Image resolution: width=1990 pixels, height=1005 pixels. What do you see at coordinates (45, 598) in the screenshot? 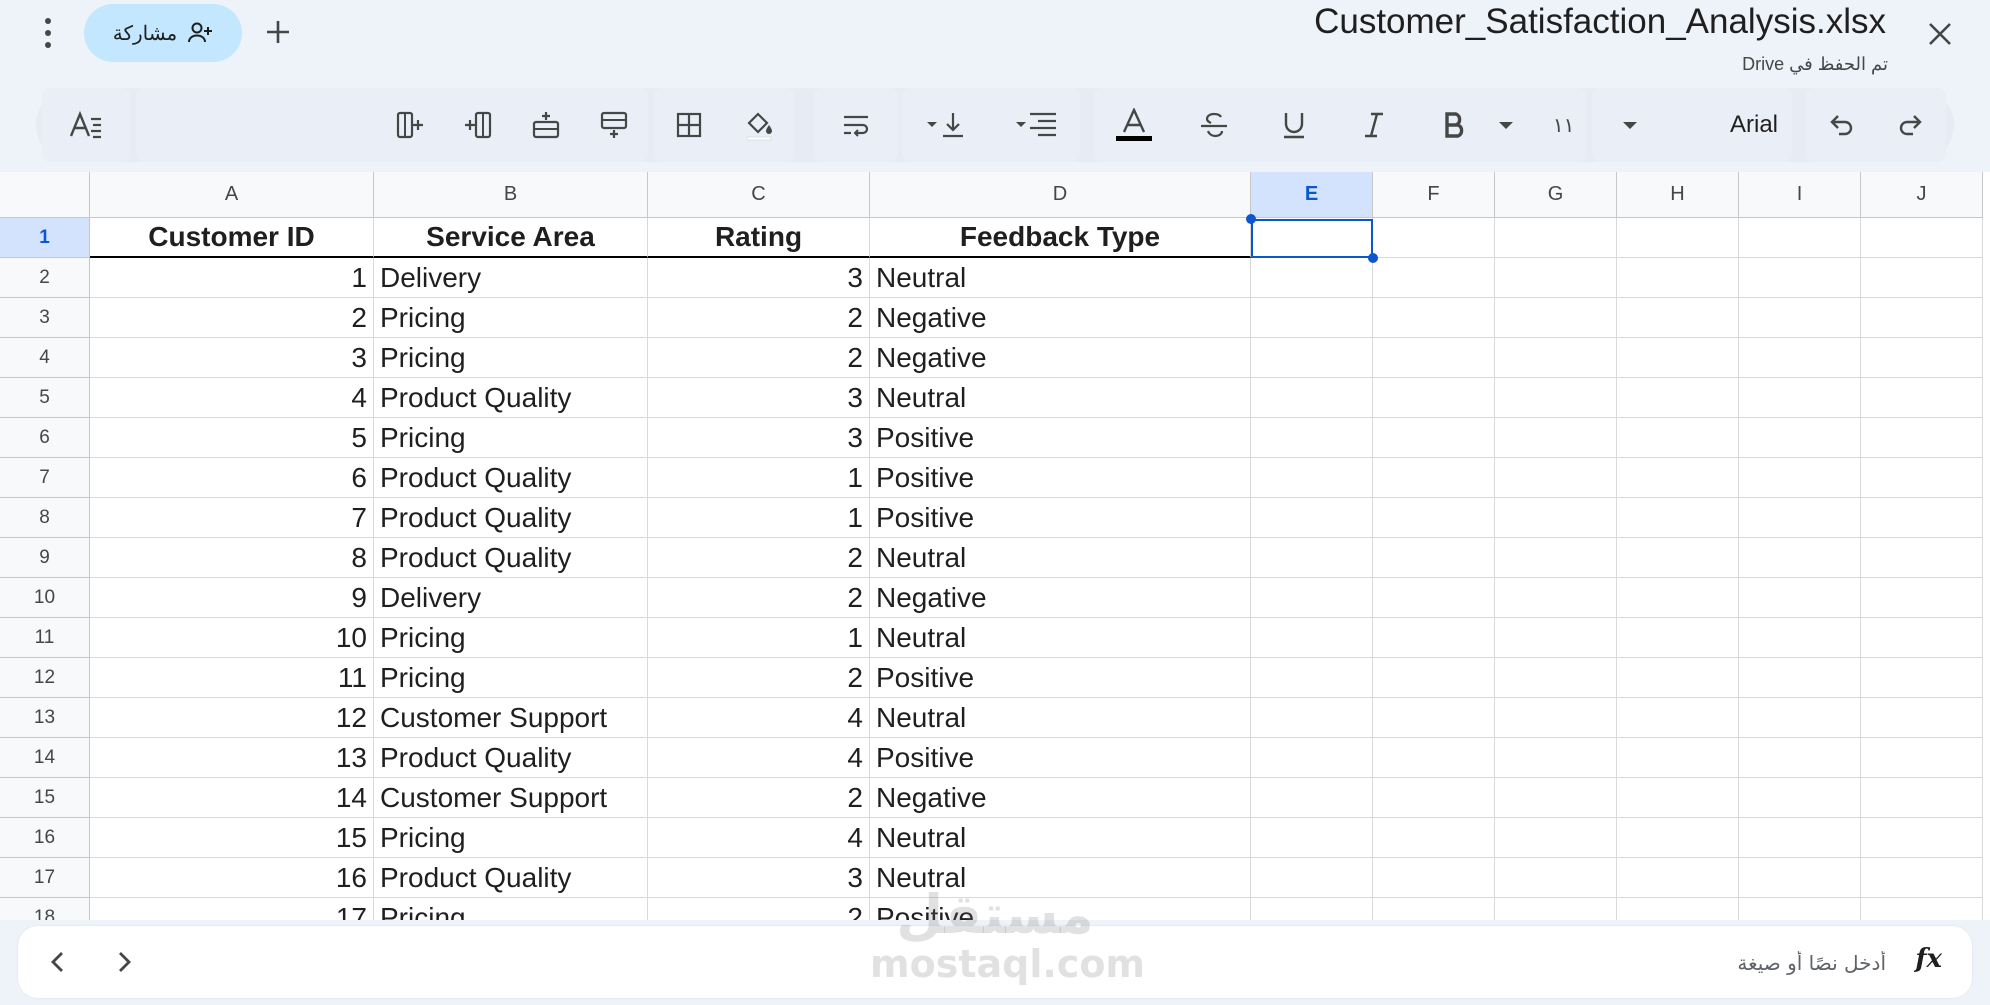
I see `row-header-10: 10` at bounding box center [45, 598].